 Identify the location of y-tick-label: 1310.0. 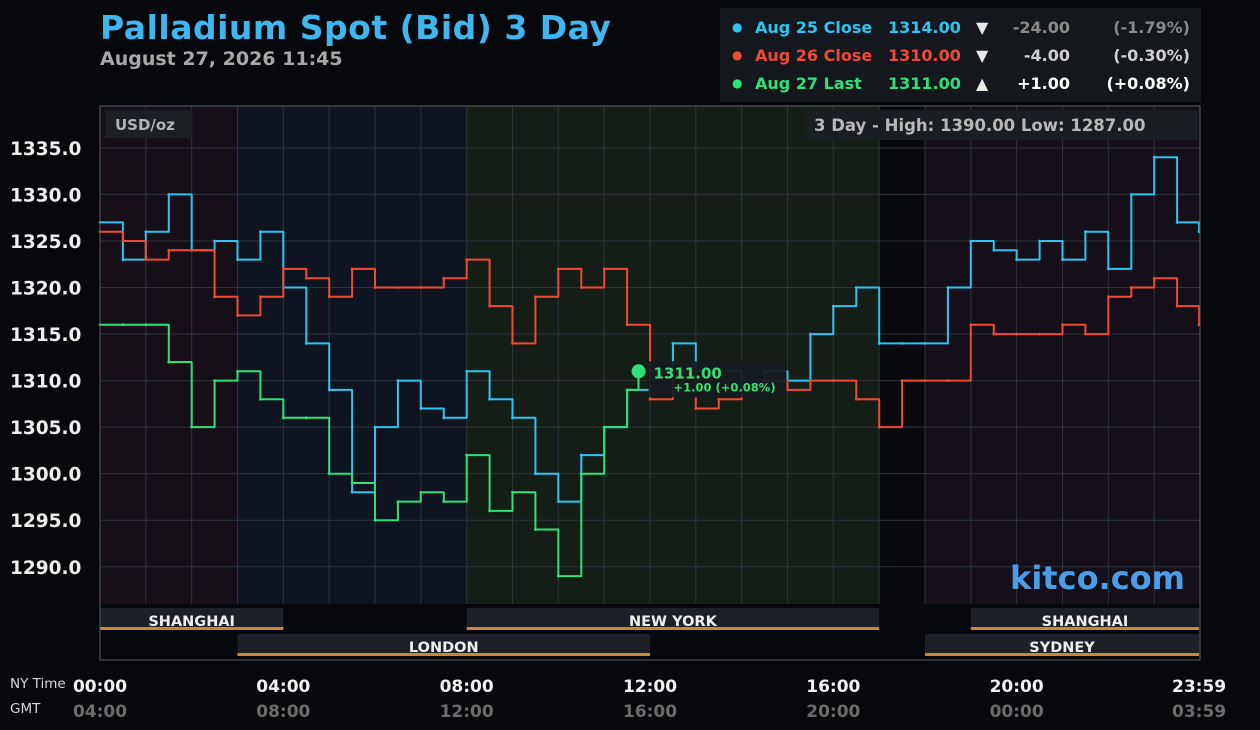
(45, 382).